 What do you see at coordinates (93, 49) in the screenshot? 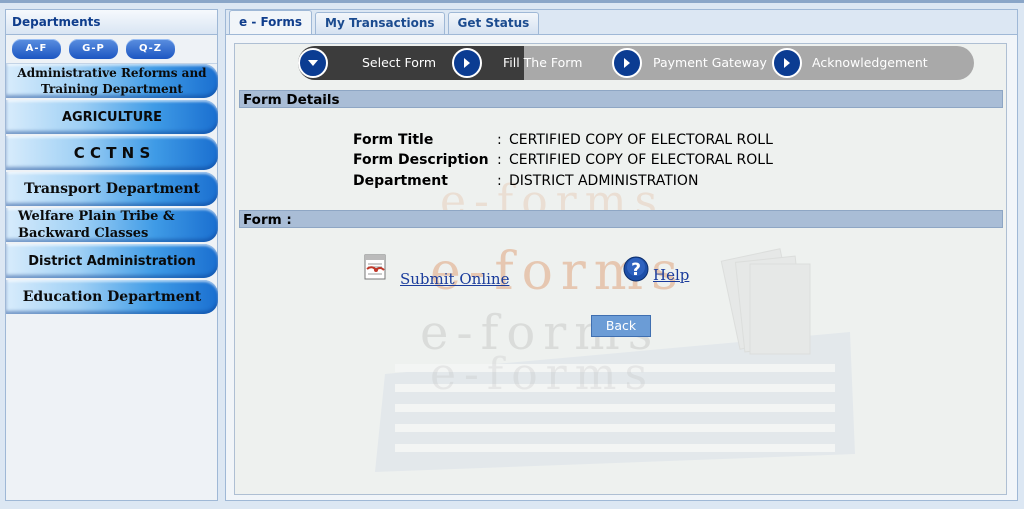
I see `alpha-filter-g-p-button: G-P` at bounding box center [93, 49].